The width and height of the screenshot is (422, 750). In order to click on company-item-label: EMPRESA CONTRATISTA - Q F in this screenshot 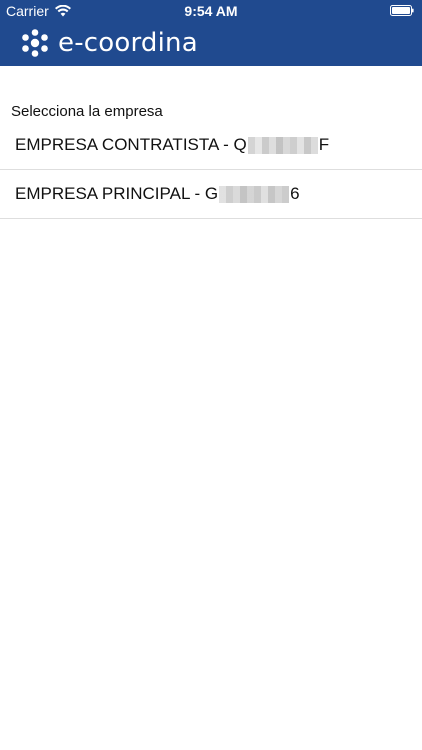, I will do `click(172, 145)`.